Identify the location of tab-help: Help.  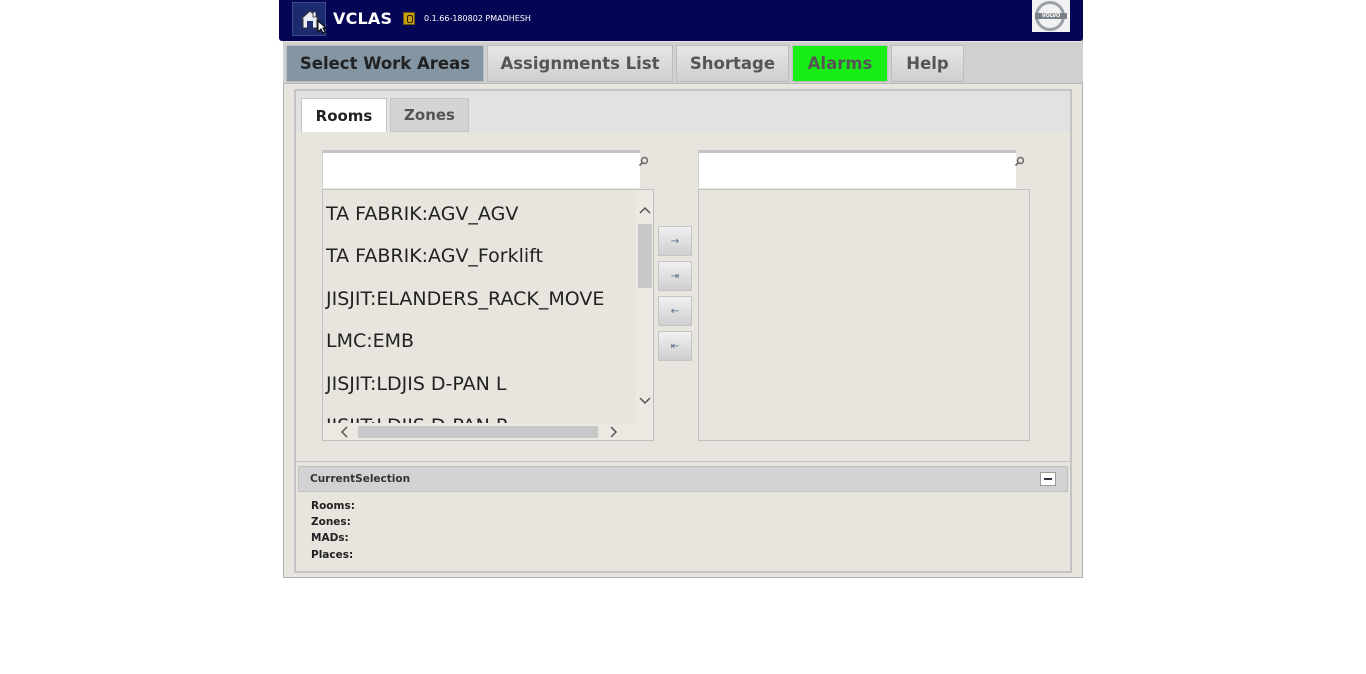
(927, 63).